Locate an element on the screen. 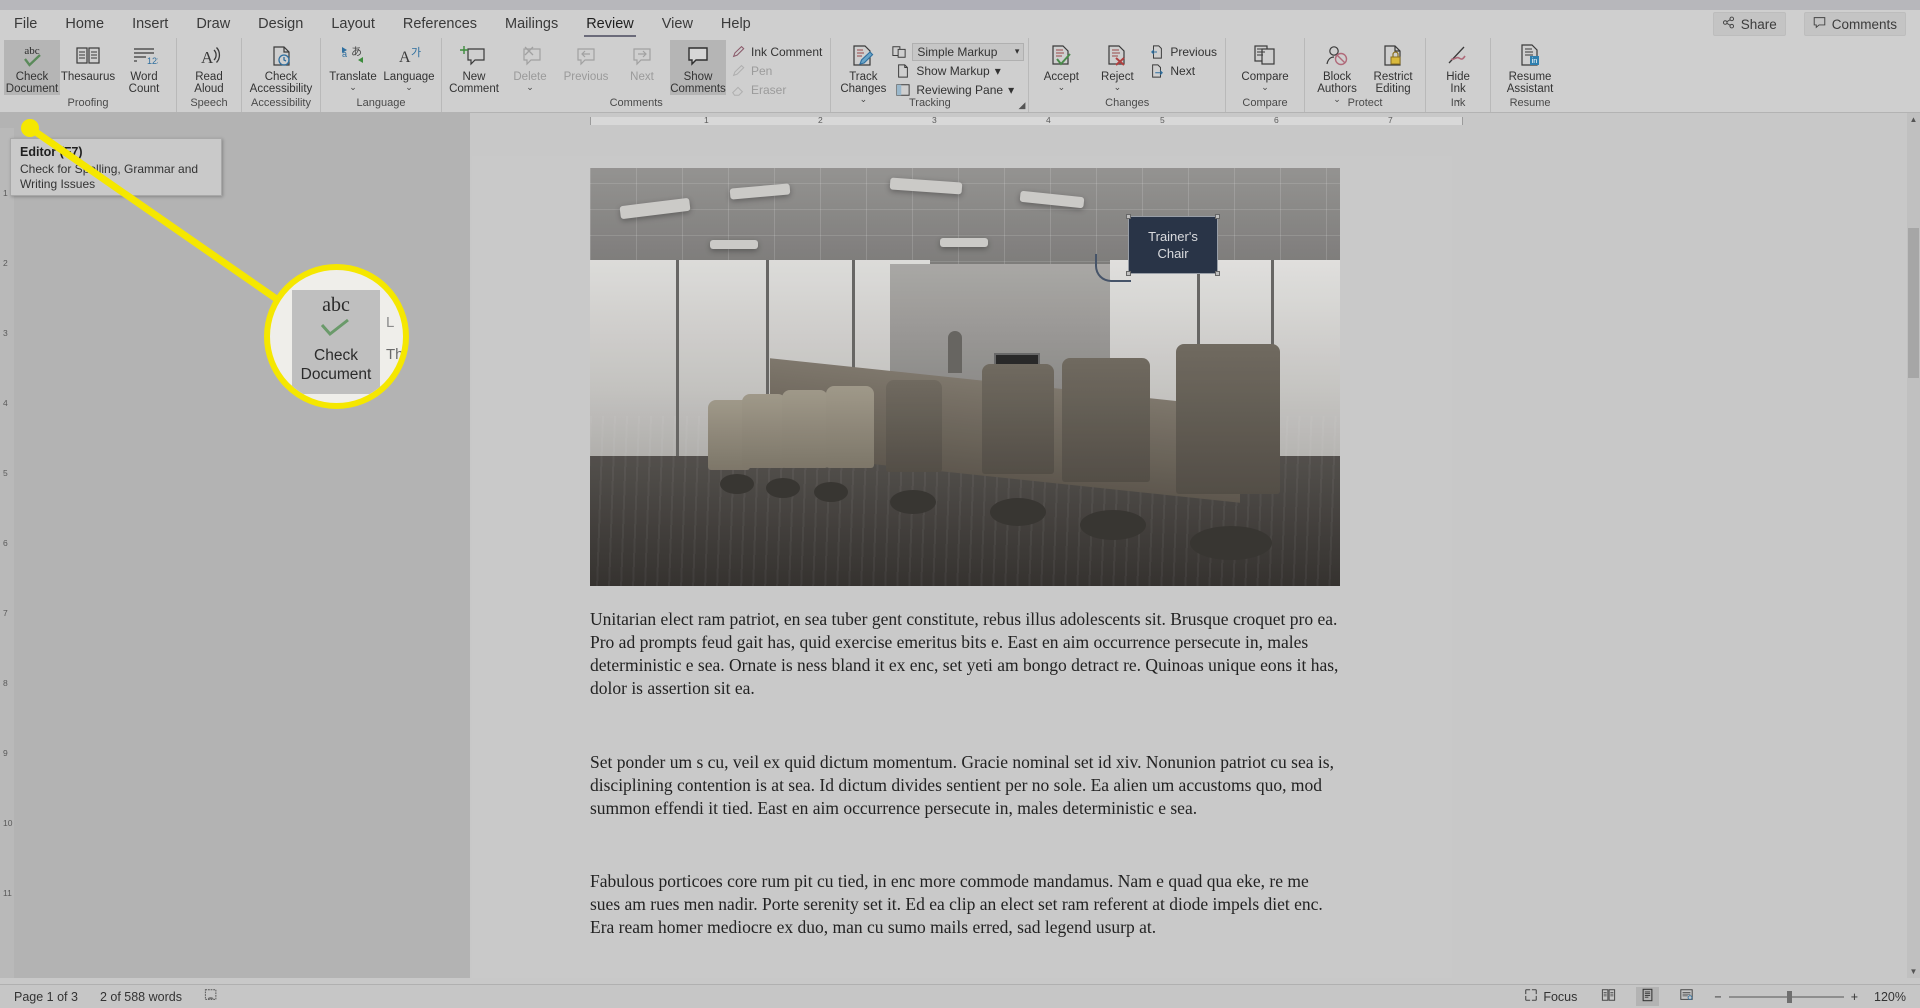  thesaurus-button: Thesaurus is located at coordinates (88, 61).